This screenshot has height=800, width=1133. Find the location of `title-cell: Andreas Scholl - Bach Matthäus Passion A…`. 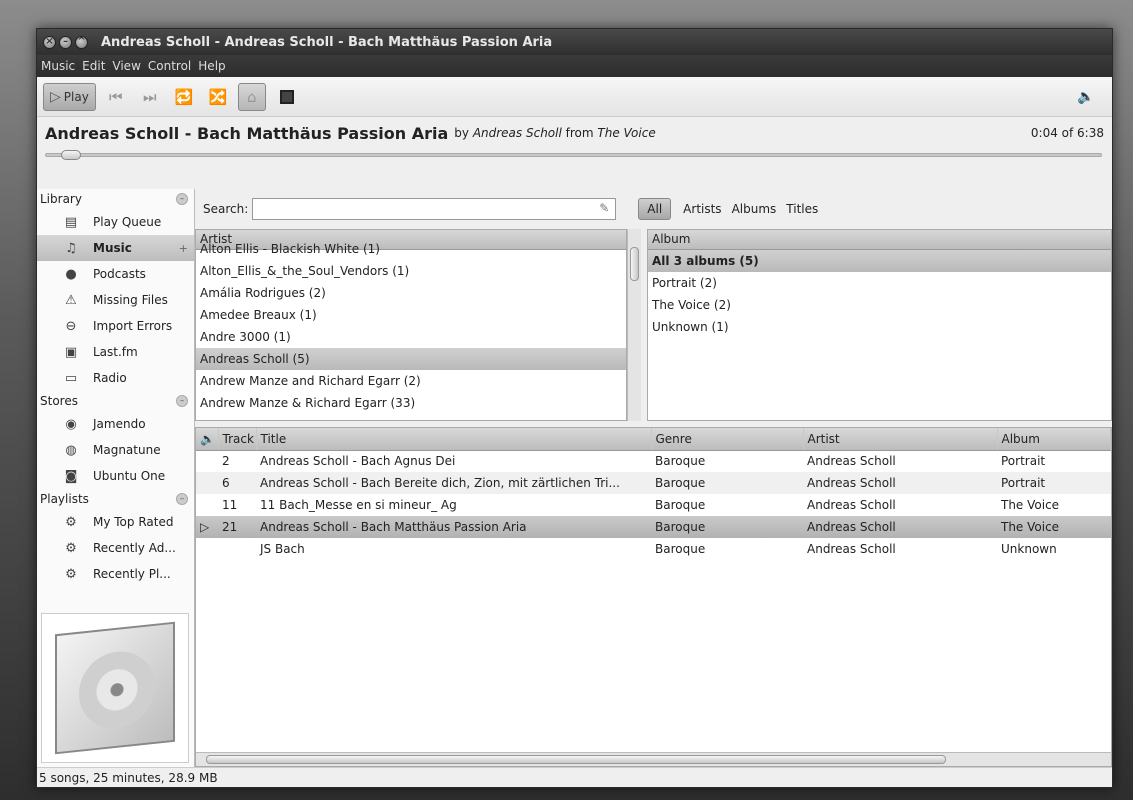

title-cell: Andreas Scholl - Bach Matthäus Passion A… is located at coordinates (453, 527).